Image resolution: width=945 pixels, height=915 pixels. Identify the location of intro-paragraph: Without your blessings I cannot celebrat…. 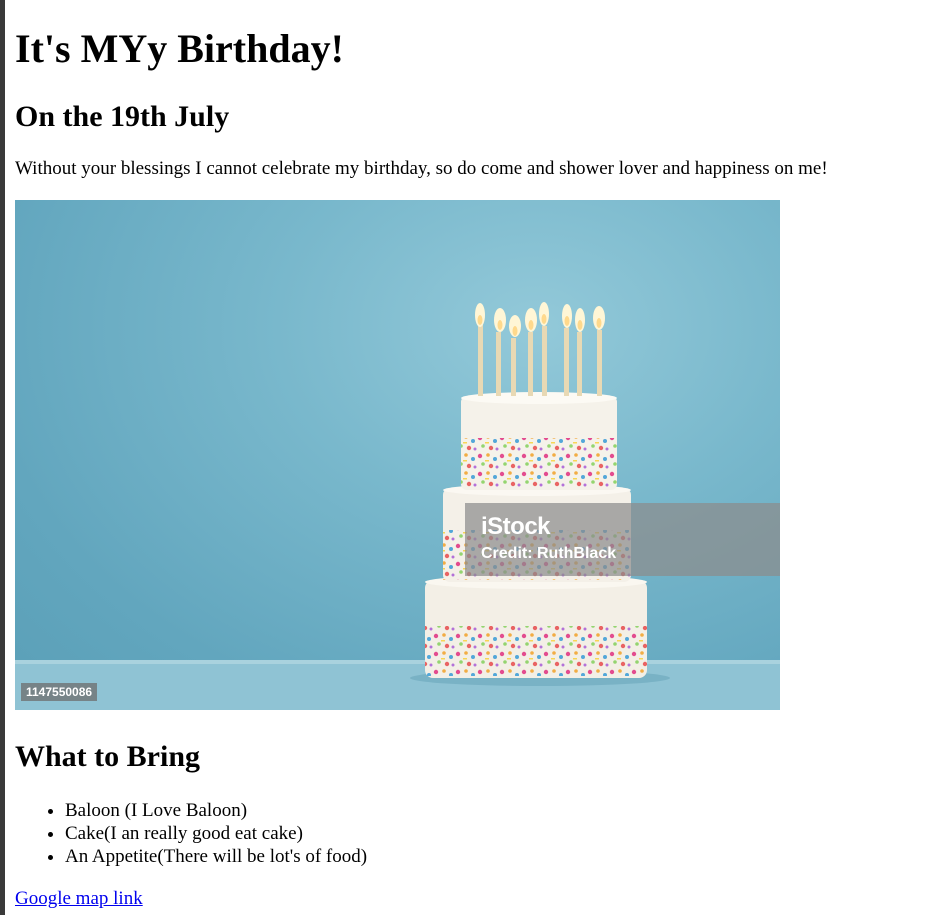
(421, 168).